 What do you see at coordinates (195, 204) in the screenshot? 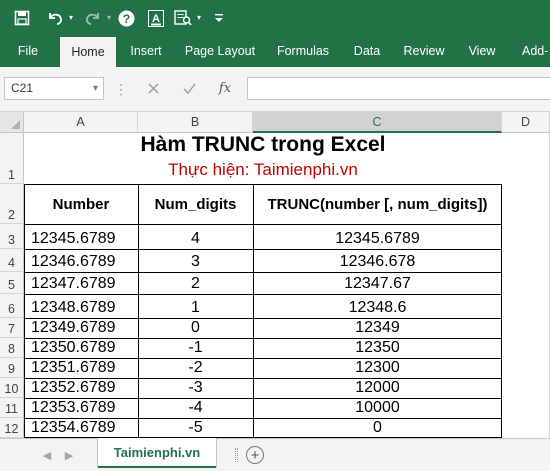
I see `header-cell-num-digits: Num_digits` at bounding box center [195, 204].